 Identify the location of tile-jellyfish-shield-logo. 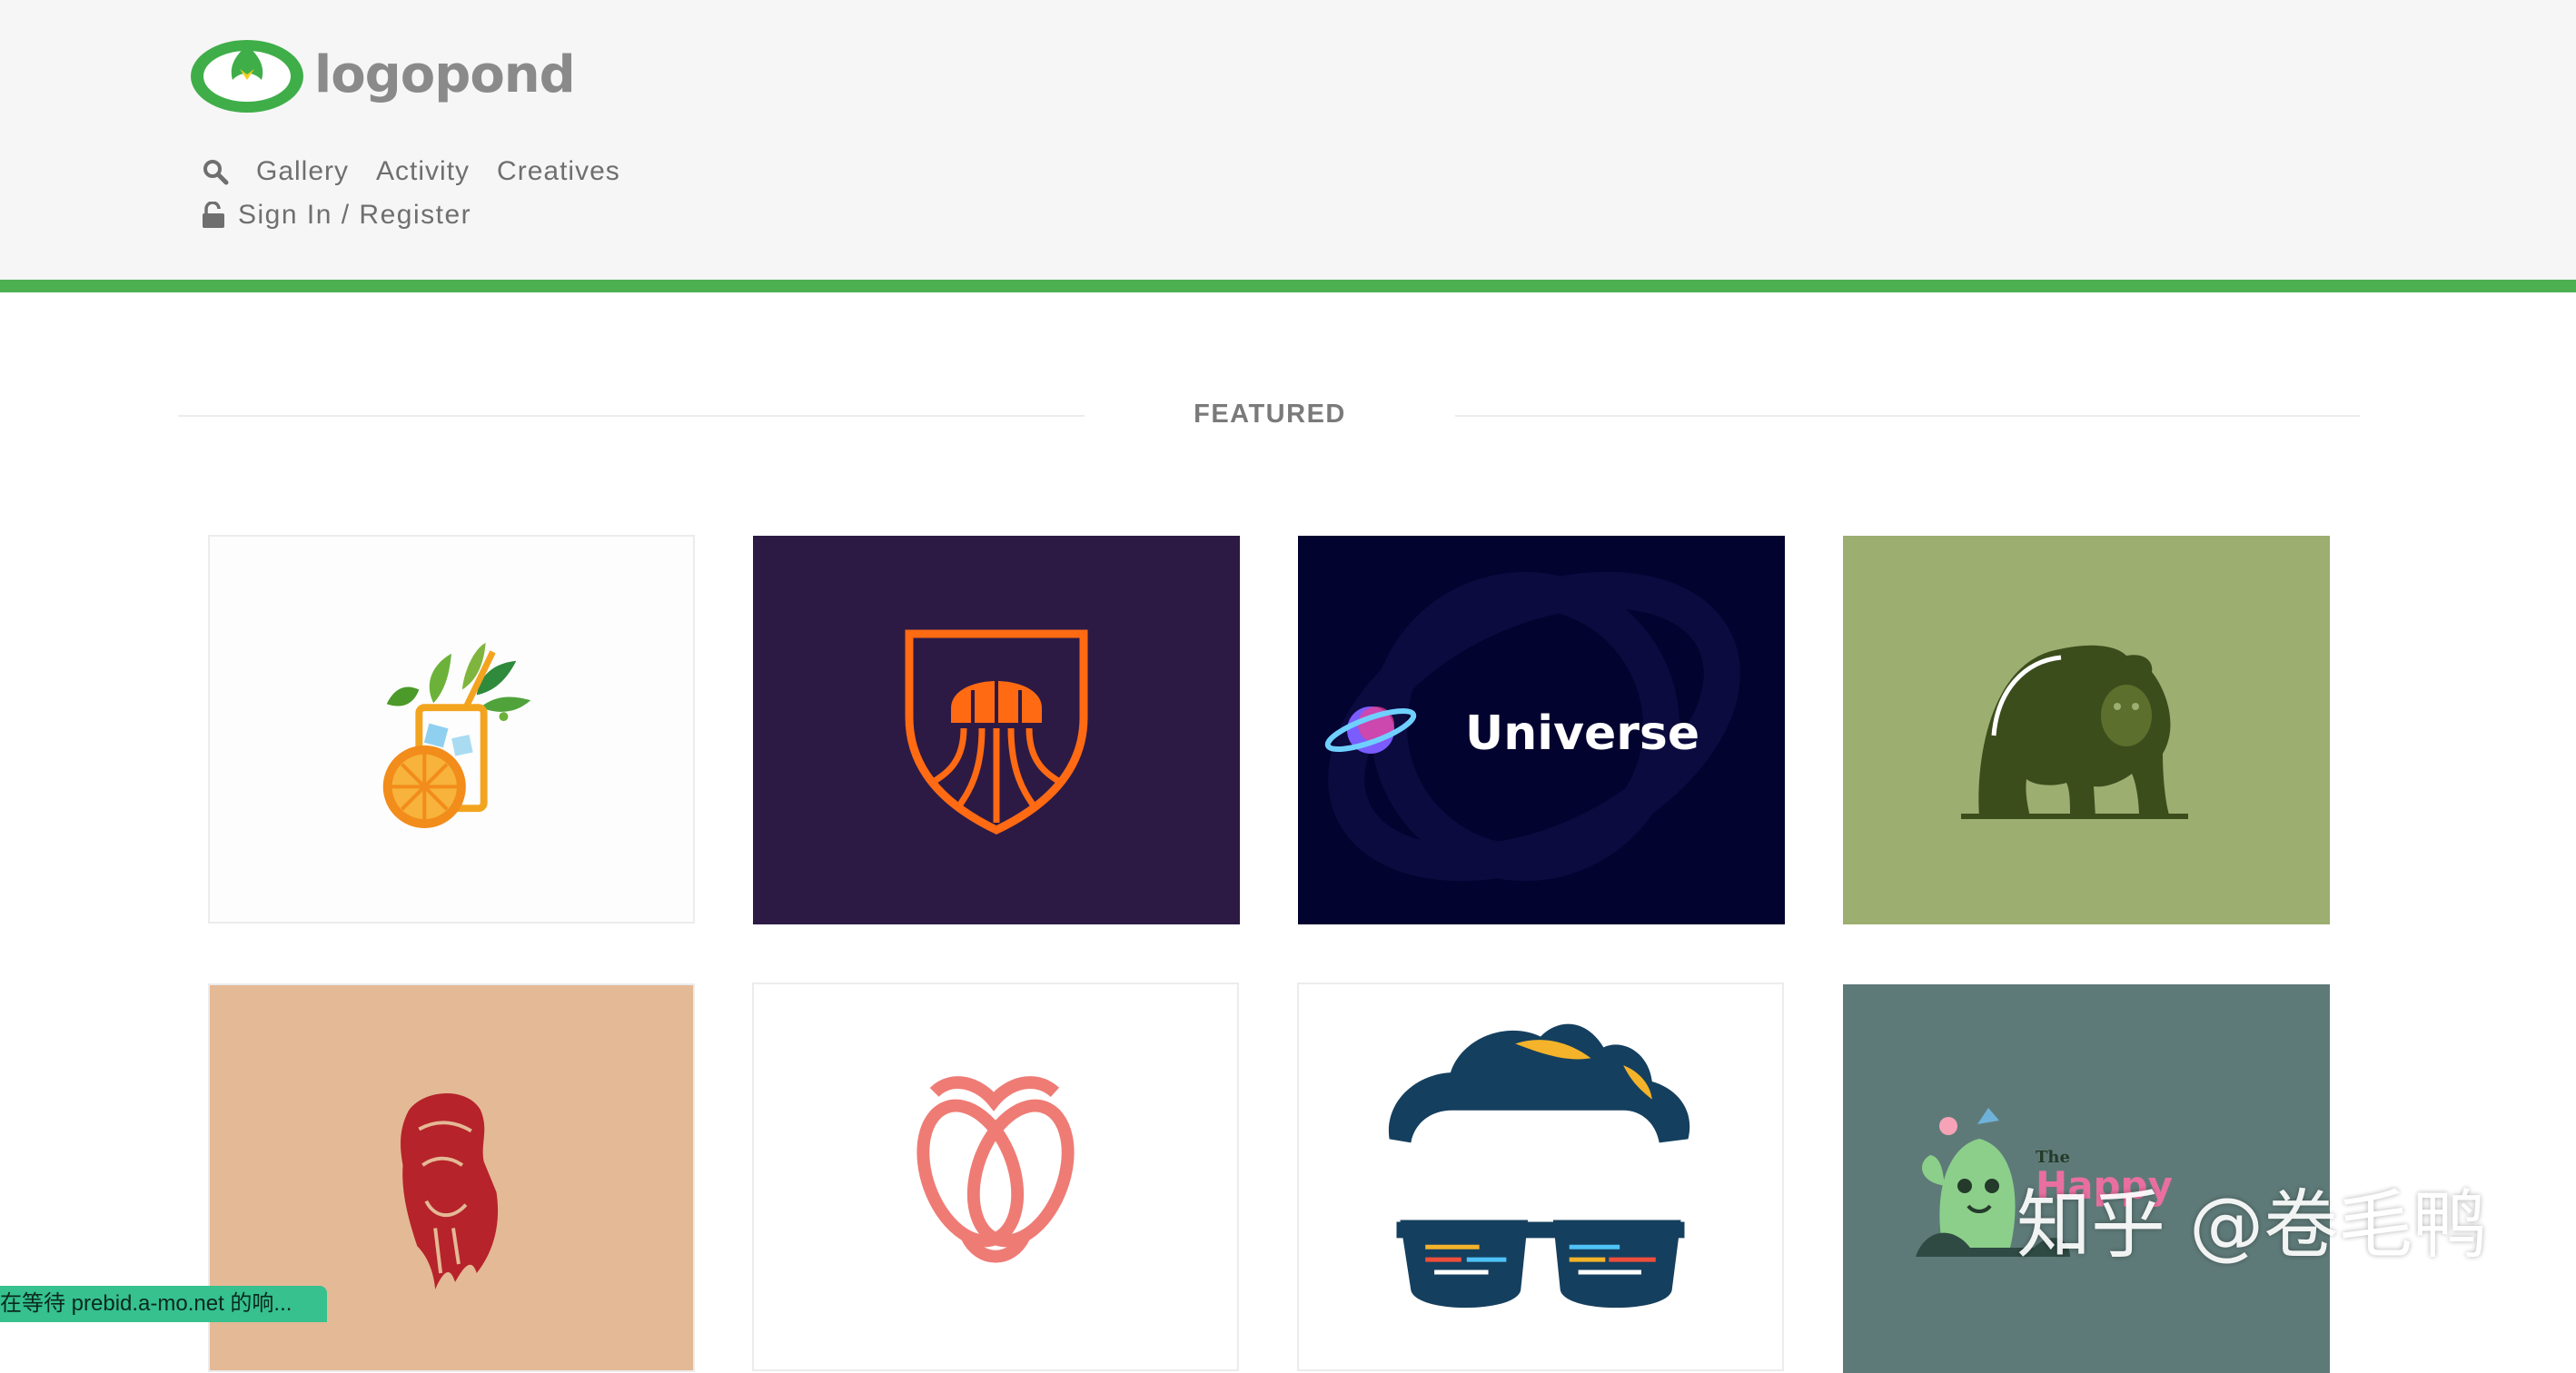
(996, 730).